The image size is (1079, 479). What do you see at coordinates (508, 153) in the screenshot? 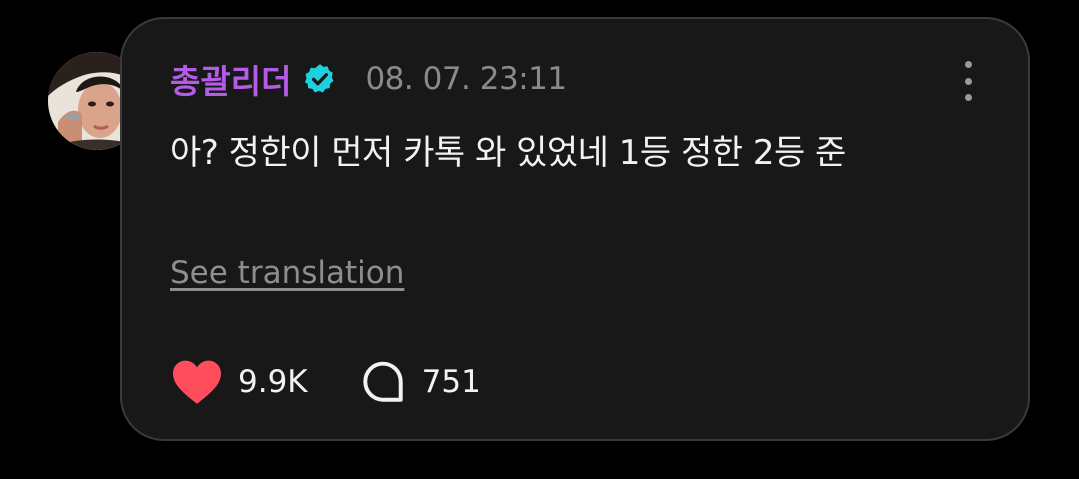
I see `post-text: 아? 정한이 먼저 카톡 와 있었네 1등 정한 2등 준` at bounding box center [508, 153].